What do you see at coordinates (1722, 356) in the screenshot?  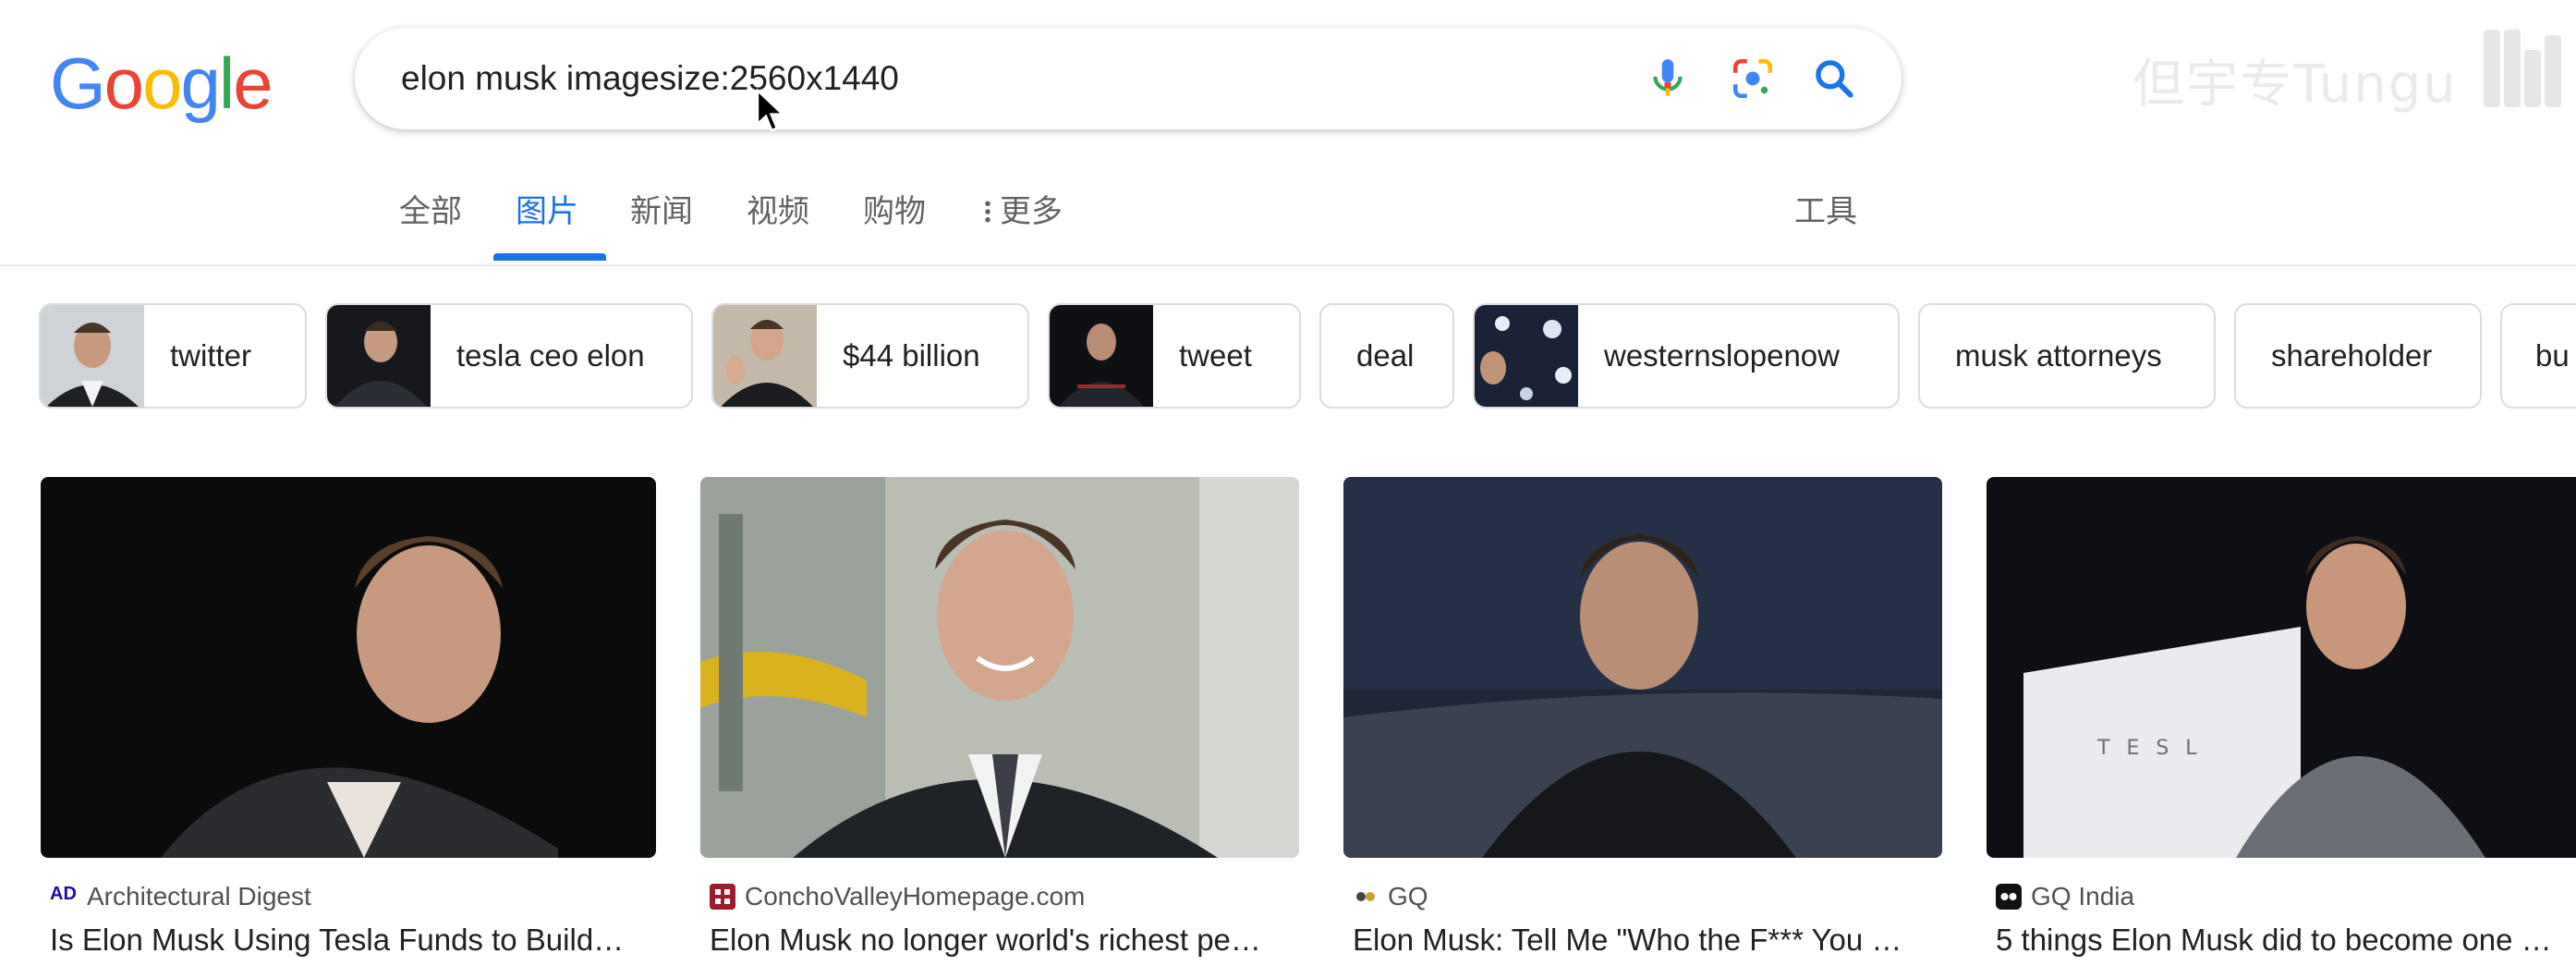 I see `chip-label: westernslopenow` at bounding box center [1722, 356].